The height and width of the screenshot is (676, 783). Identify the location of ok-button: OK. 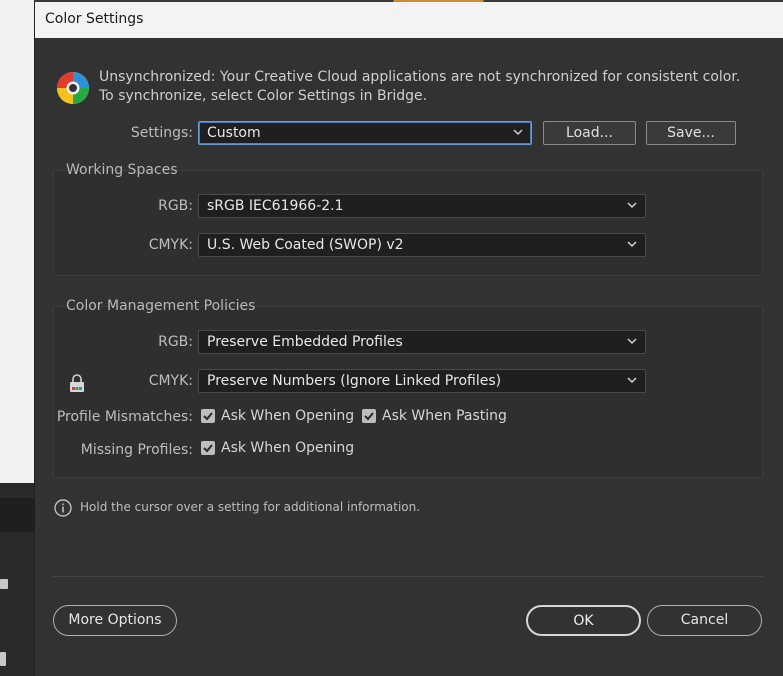
(583, 620).